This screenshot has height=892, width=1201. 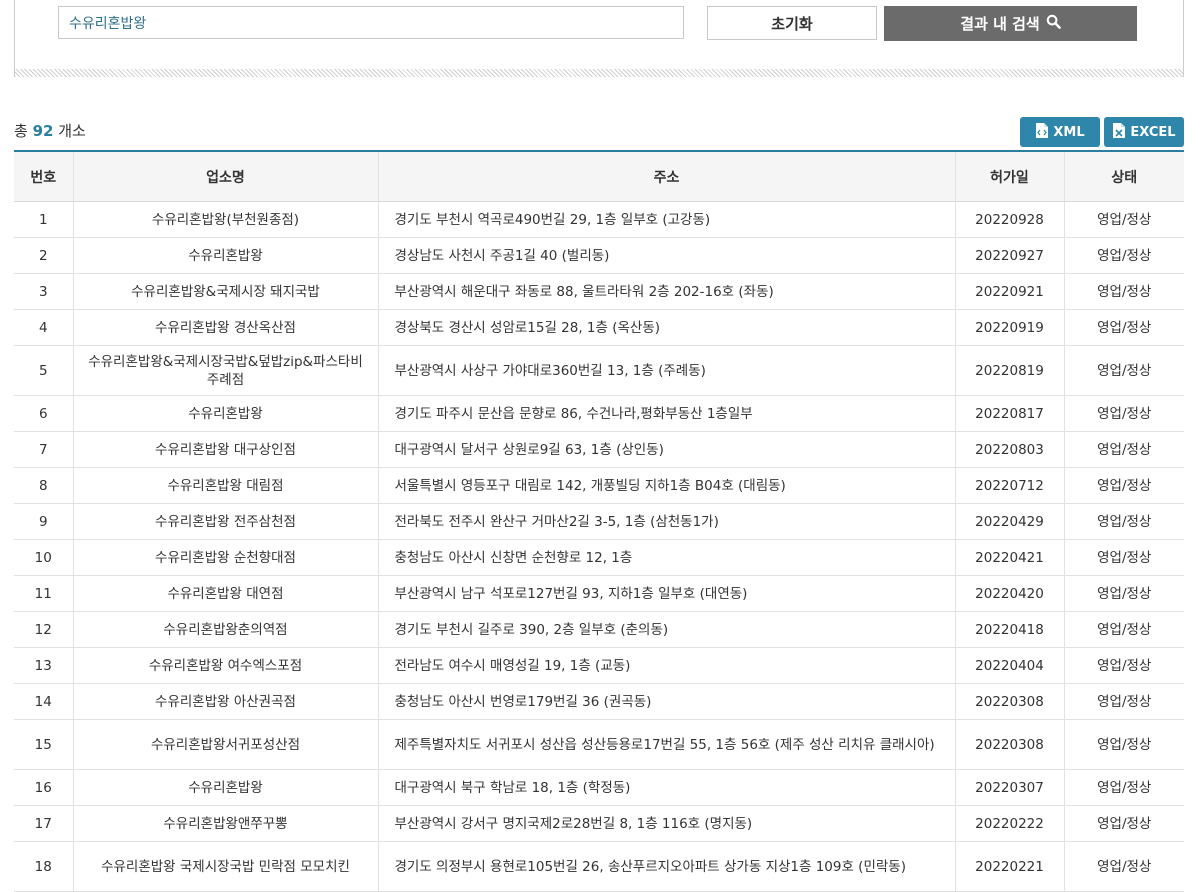 What do you see at coordinates (225, 370) in the screenshot?
I see `cell-business-name: 수유리혼밥왕&국제시장국밥&덮밥zip&파스타비 주례점` at bounding box center [225, 370].